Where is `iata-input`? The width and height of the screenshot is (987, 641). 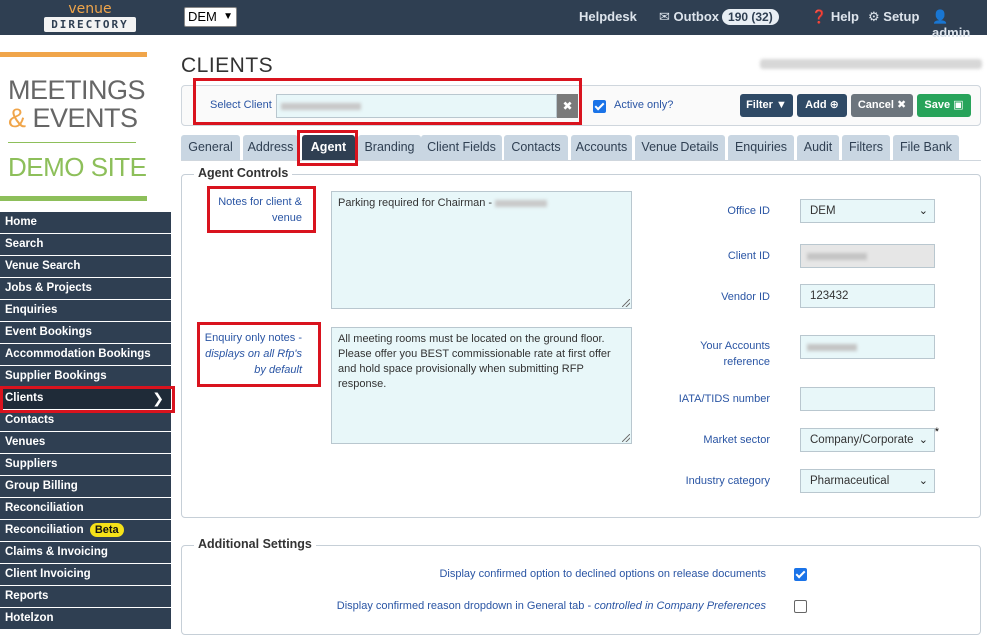 iata-input is located at coordinates (867, 399).